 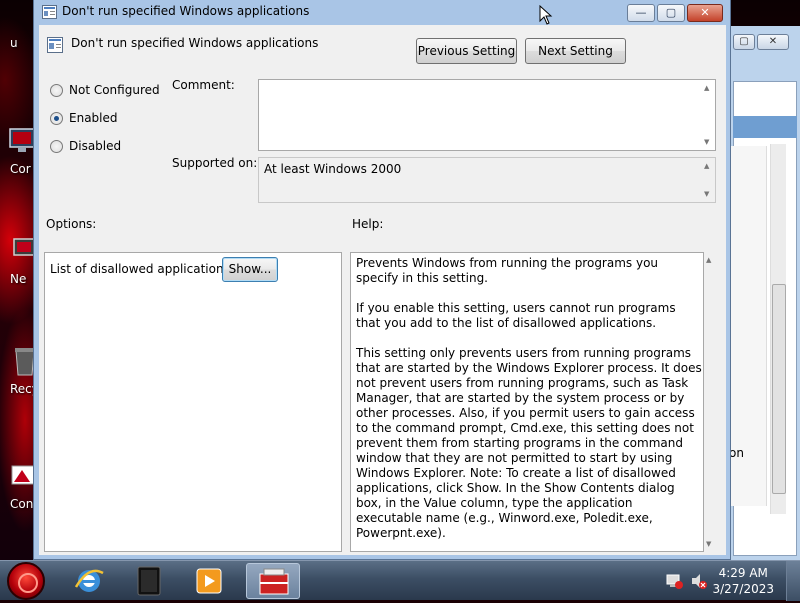 I want to click on background-window-header-band, so click(x=765, y=127).